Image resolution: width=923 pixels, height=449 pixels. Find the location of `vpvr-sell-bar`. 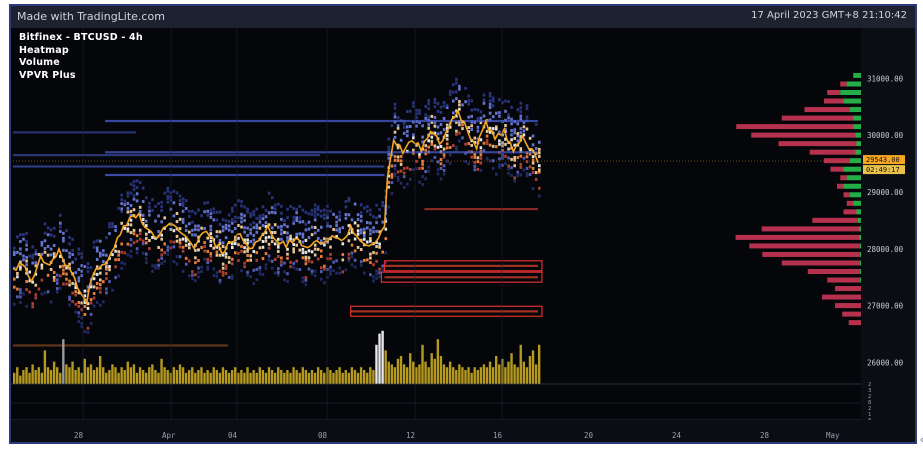

vpvr-sell-bar is located at coordinates (848, 306).